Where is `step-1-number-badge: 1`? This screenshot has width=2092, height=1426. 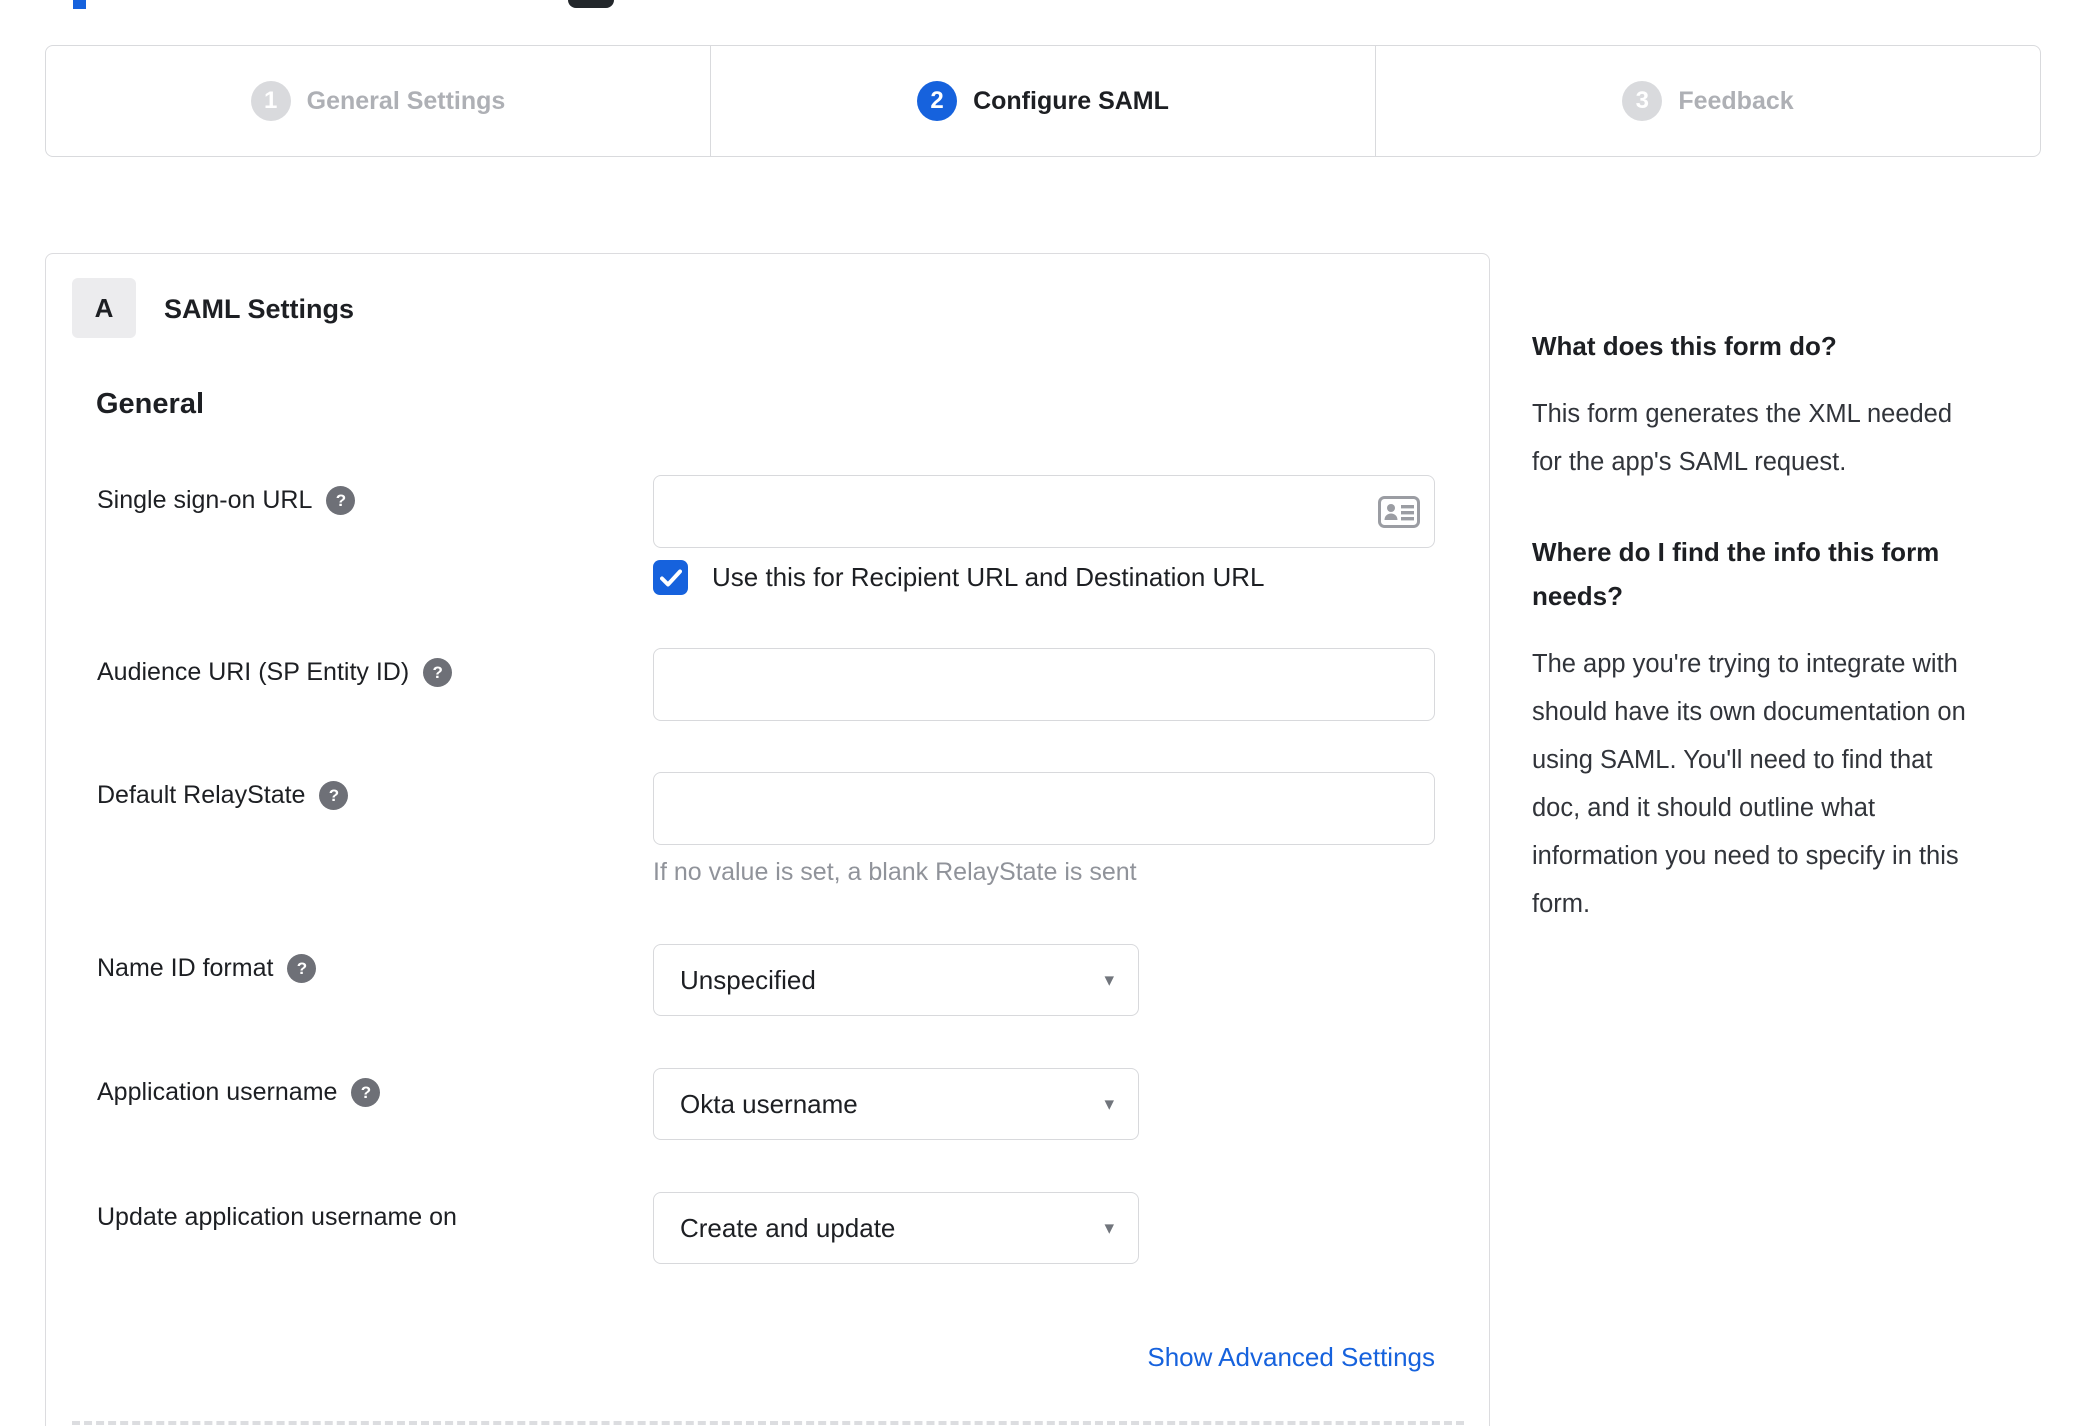 step-1-number-badge: 1 is located at coordinates (270, 101).